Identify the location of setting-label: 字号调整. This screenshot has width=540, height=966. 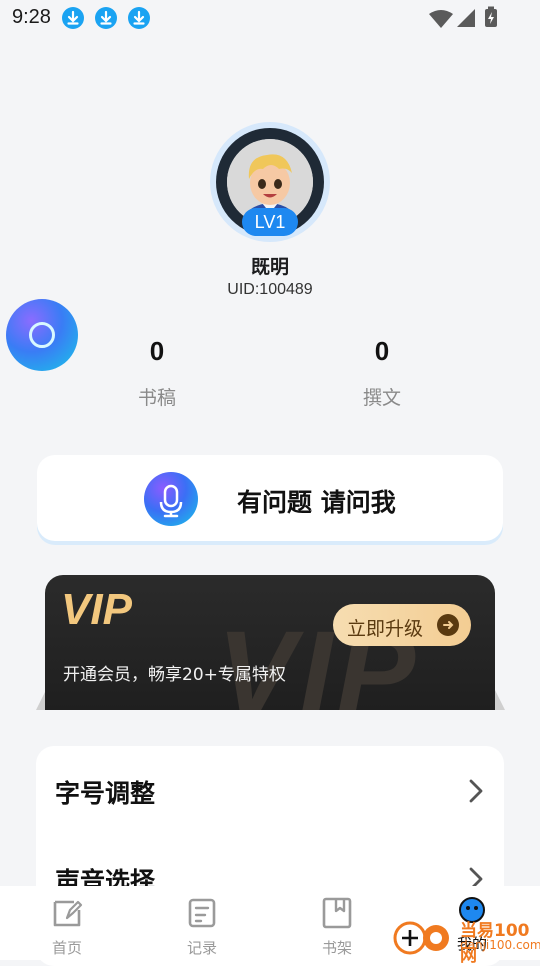
(105, 793).